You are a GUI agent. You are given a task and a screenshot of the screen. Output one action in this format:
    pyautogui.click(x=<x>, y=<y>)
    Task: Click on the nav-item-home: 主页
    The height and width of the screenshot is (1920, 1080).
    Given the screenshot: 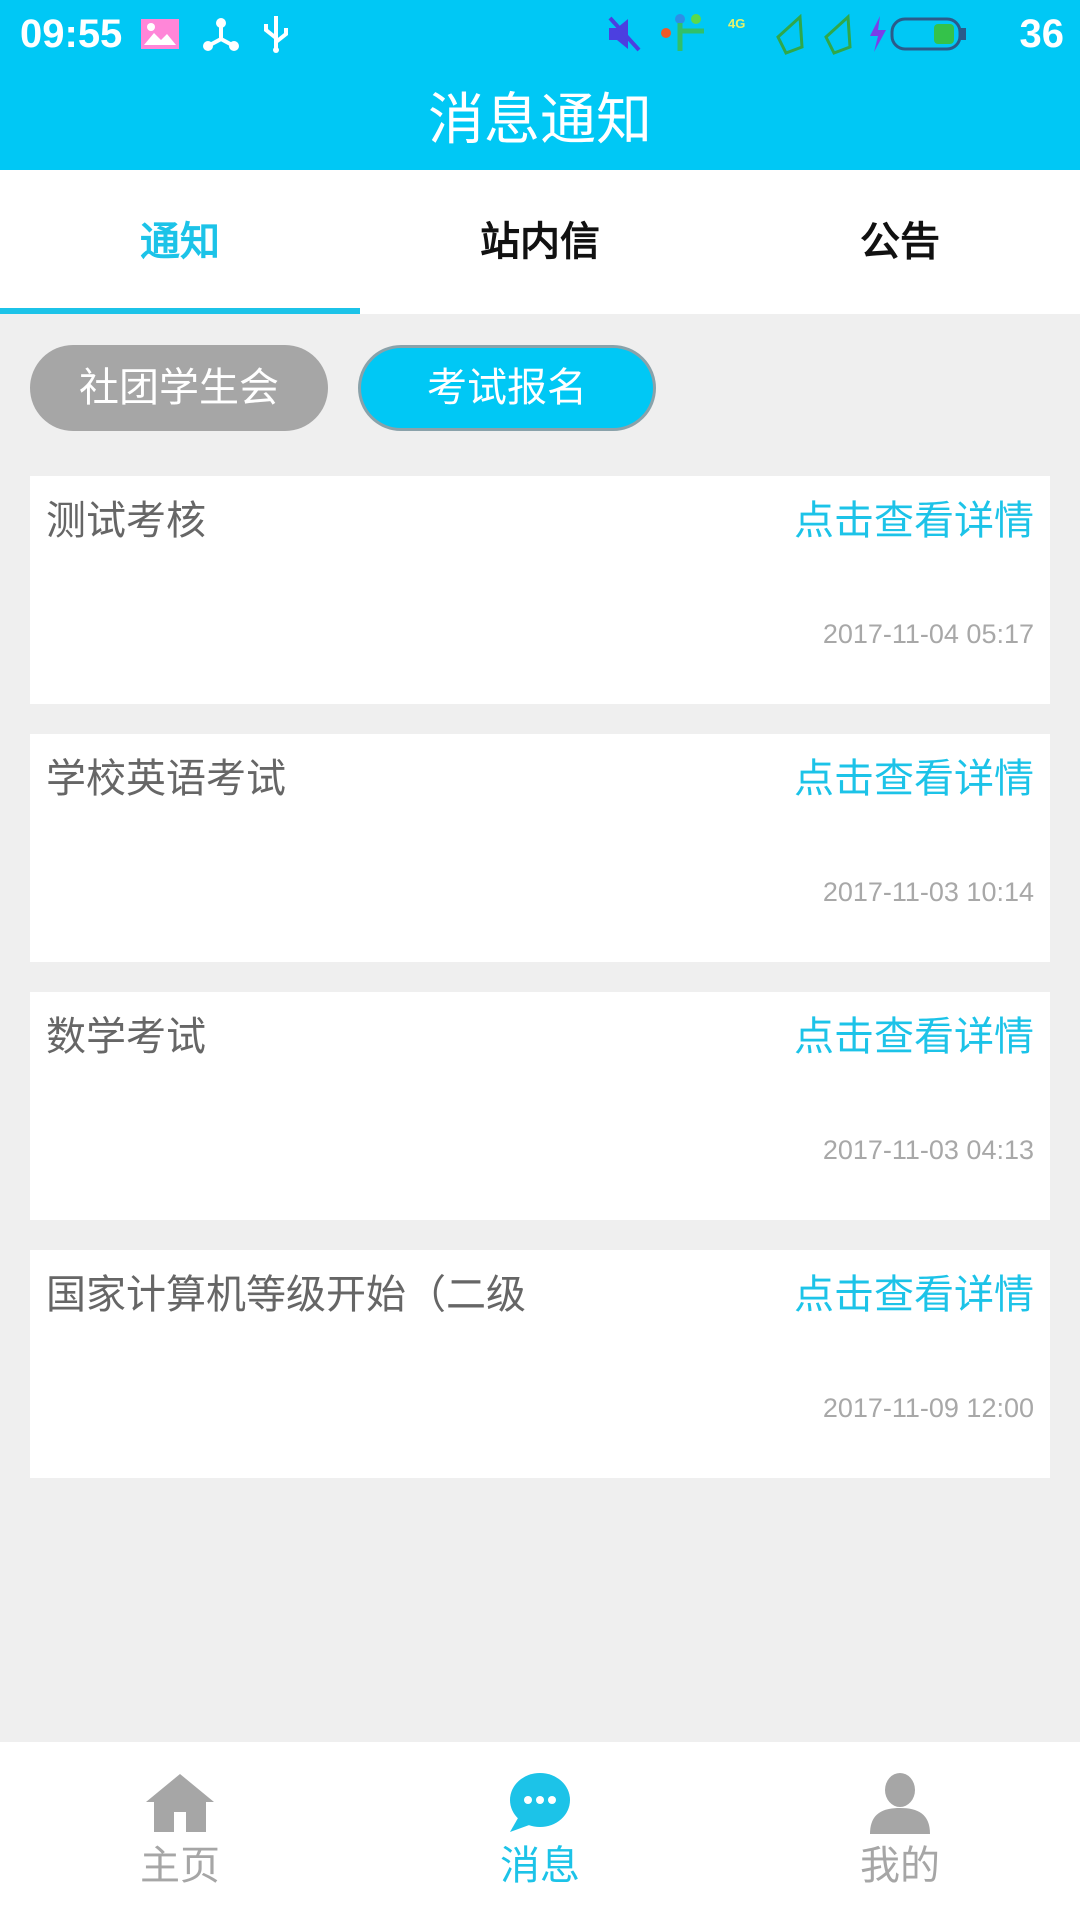 What is the action you would take?
    pyautogui.click(x=180, y=1831)
    